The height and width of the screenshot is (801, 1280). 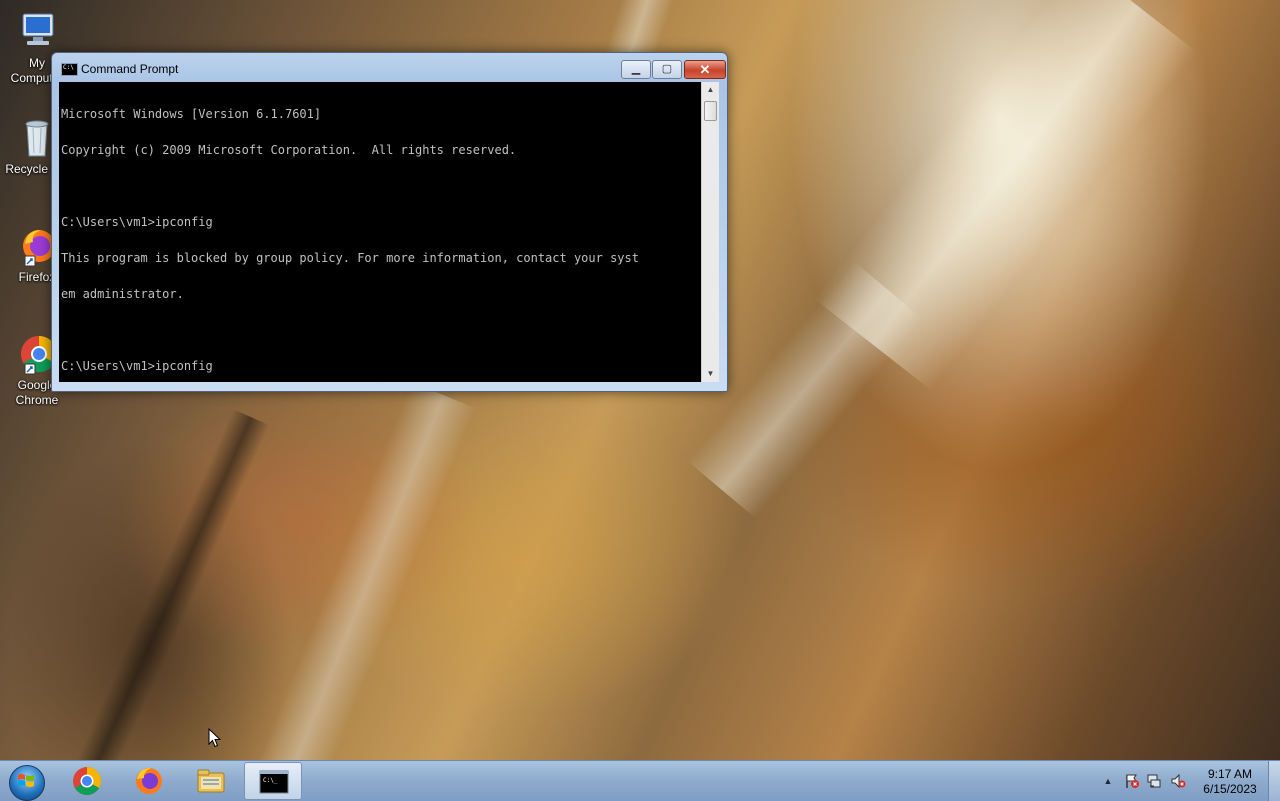 I want to click on folder-icon, so click(x=211, y=781).